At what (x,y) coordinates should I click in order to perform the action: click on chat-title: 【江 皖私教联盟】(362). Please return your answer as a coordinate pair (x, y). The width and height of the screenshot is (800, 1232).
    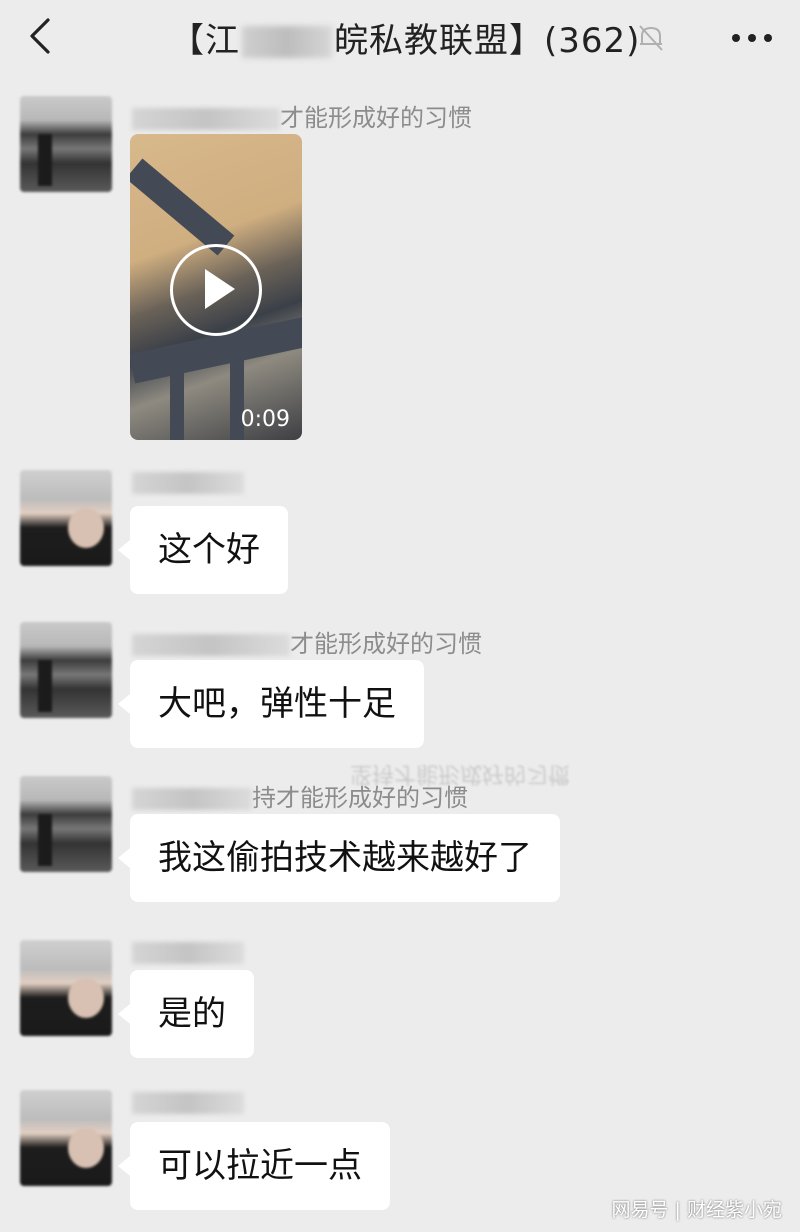
    Looking at the image, I should click on (405, 37).